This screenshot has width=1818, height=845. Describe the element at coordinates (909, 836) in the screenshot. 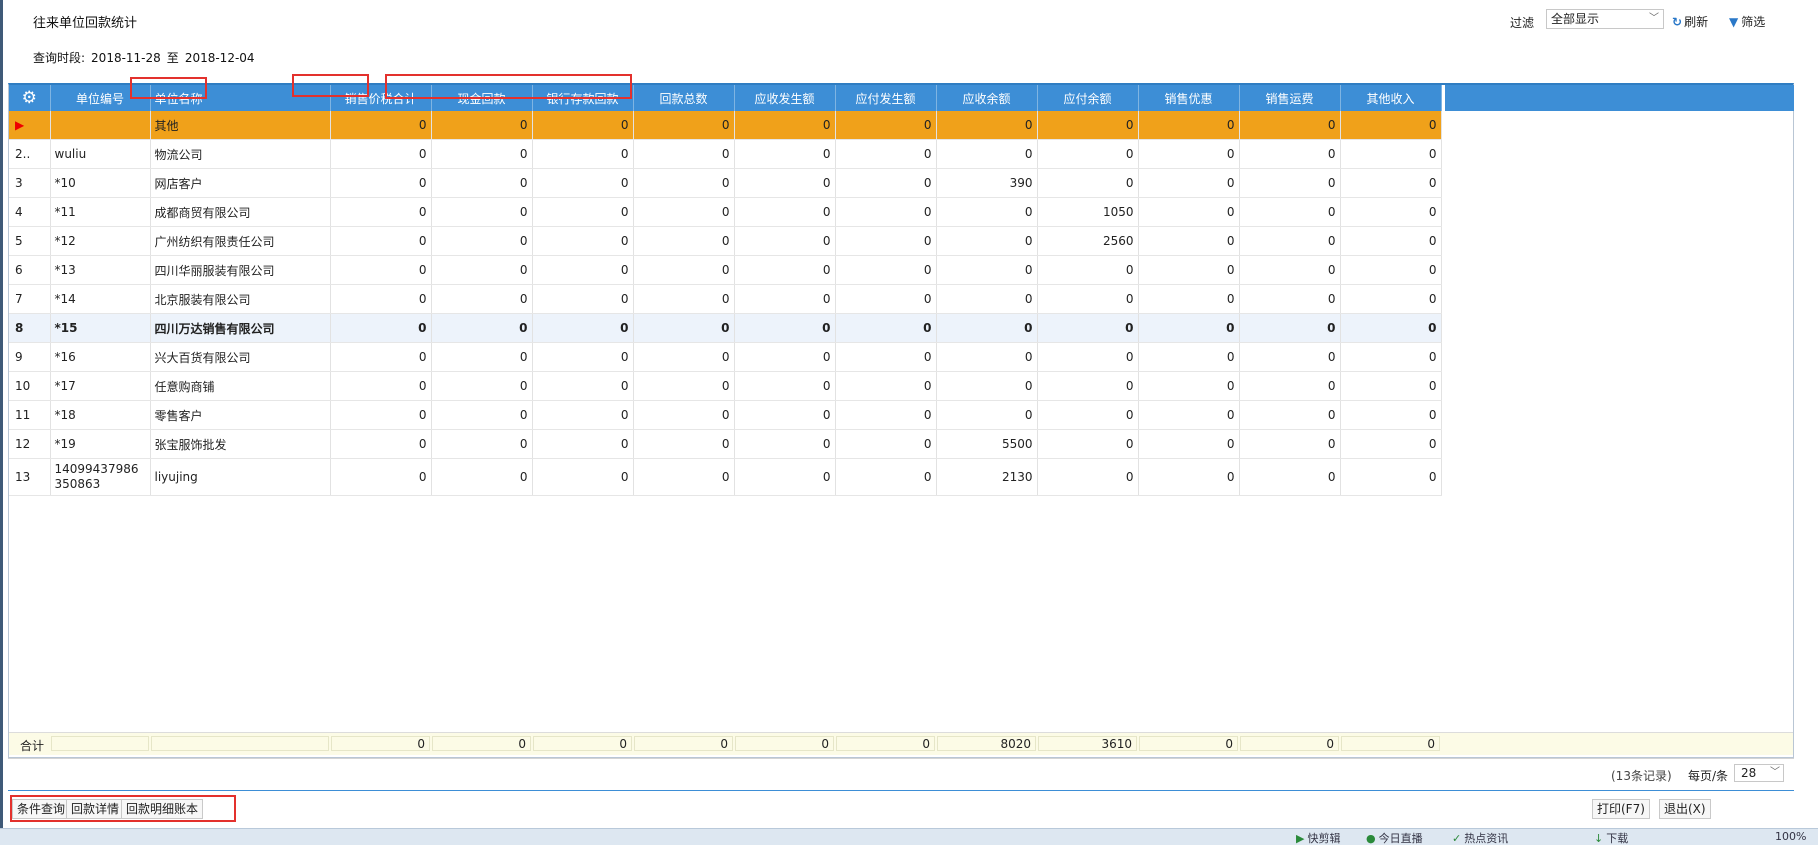

I see `status-bar: ▶ 快剪辑 ● 今日直播 ✓ 热点资讯 ↓ 下载 100%` at that location.